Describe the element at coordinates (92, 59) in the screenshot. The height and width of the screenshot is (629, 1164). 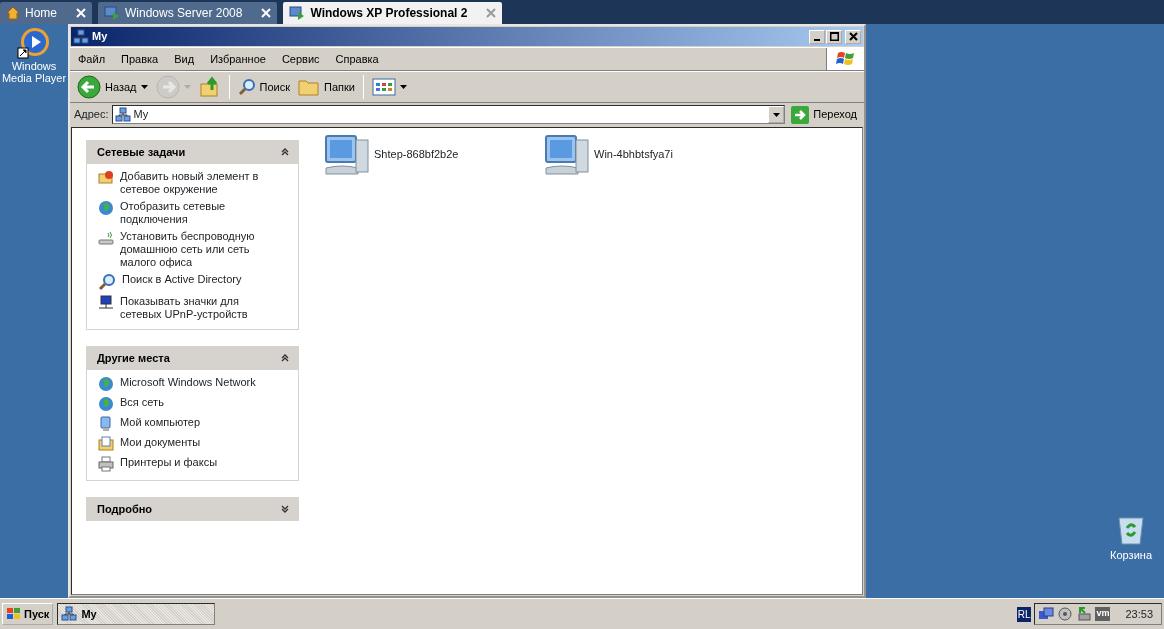
I see `menu-item: Файл` at that location.